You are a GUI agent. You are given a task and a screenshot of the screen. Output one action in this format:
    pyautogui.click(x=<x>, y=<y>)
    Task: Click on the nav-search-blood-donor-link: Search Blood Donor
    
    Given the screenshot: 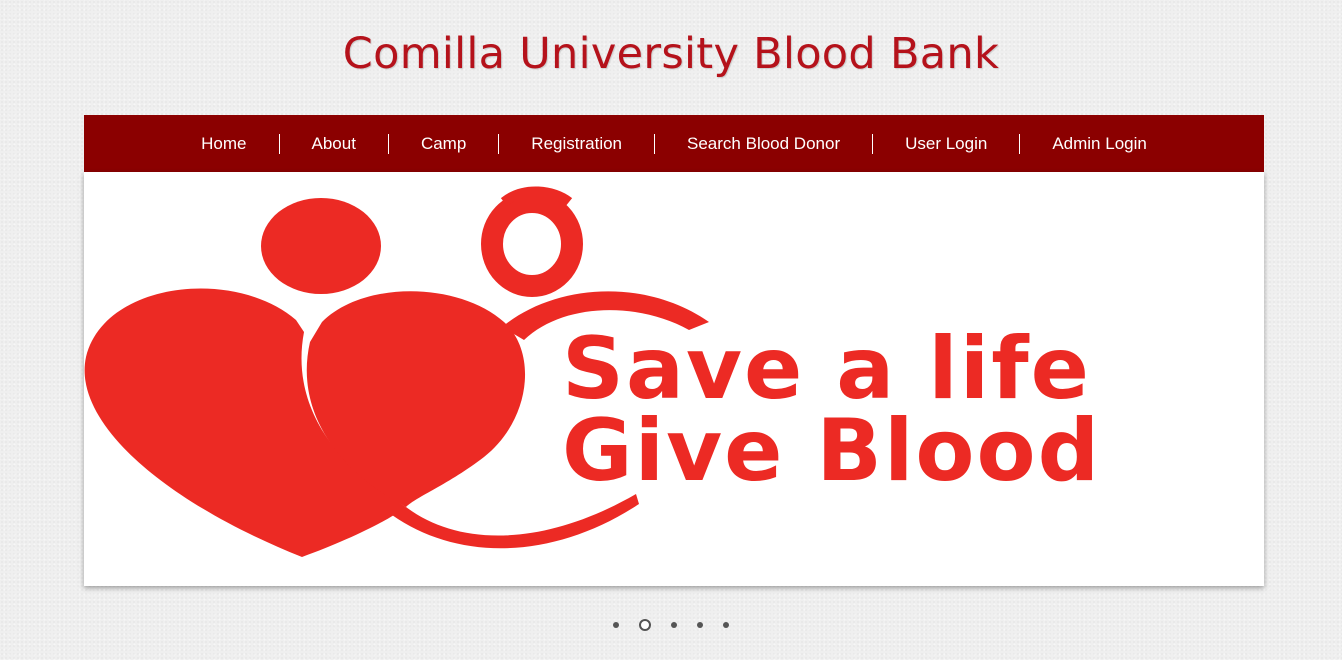 What is the action you would take?
    pyautogui.click(x=763, y=144)
    